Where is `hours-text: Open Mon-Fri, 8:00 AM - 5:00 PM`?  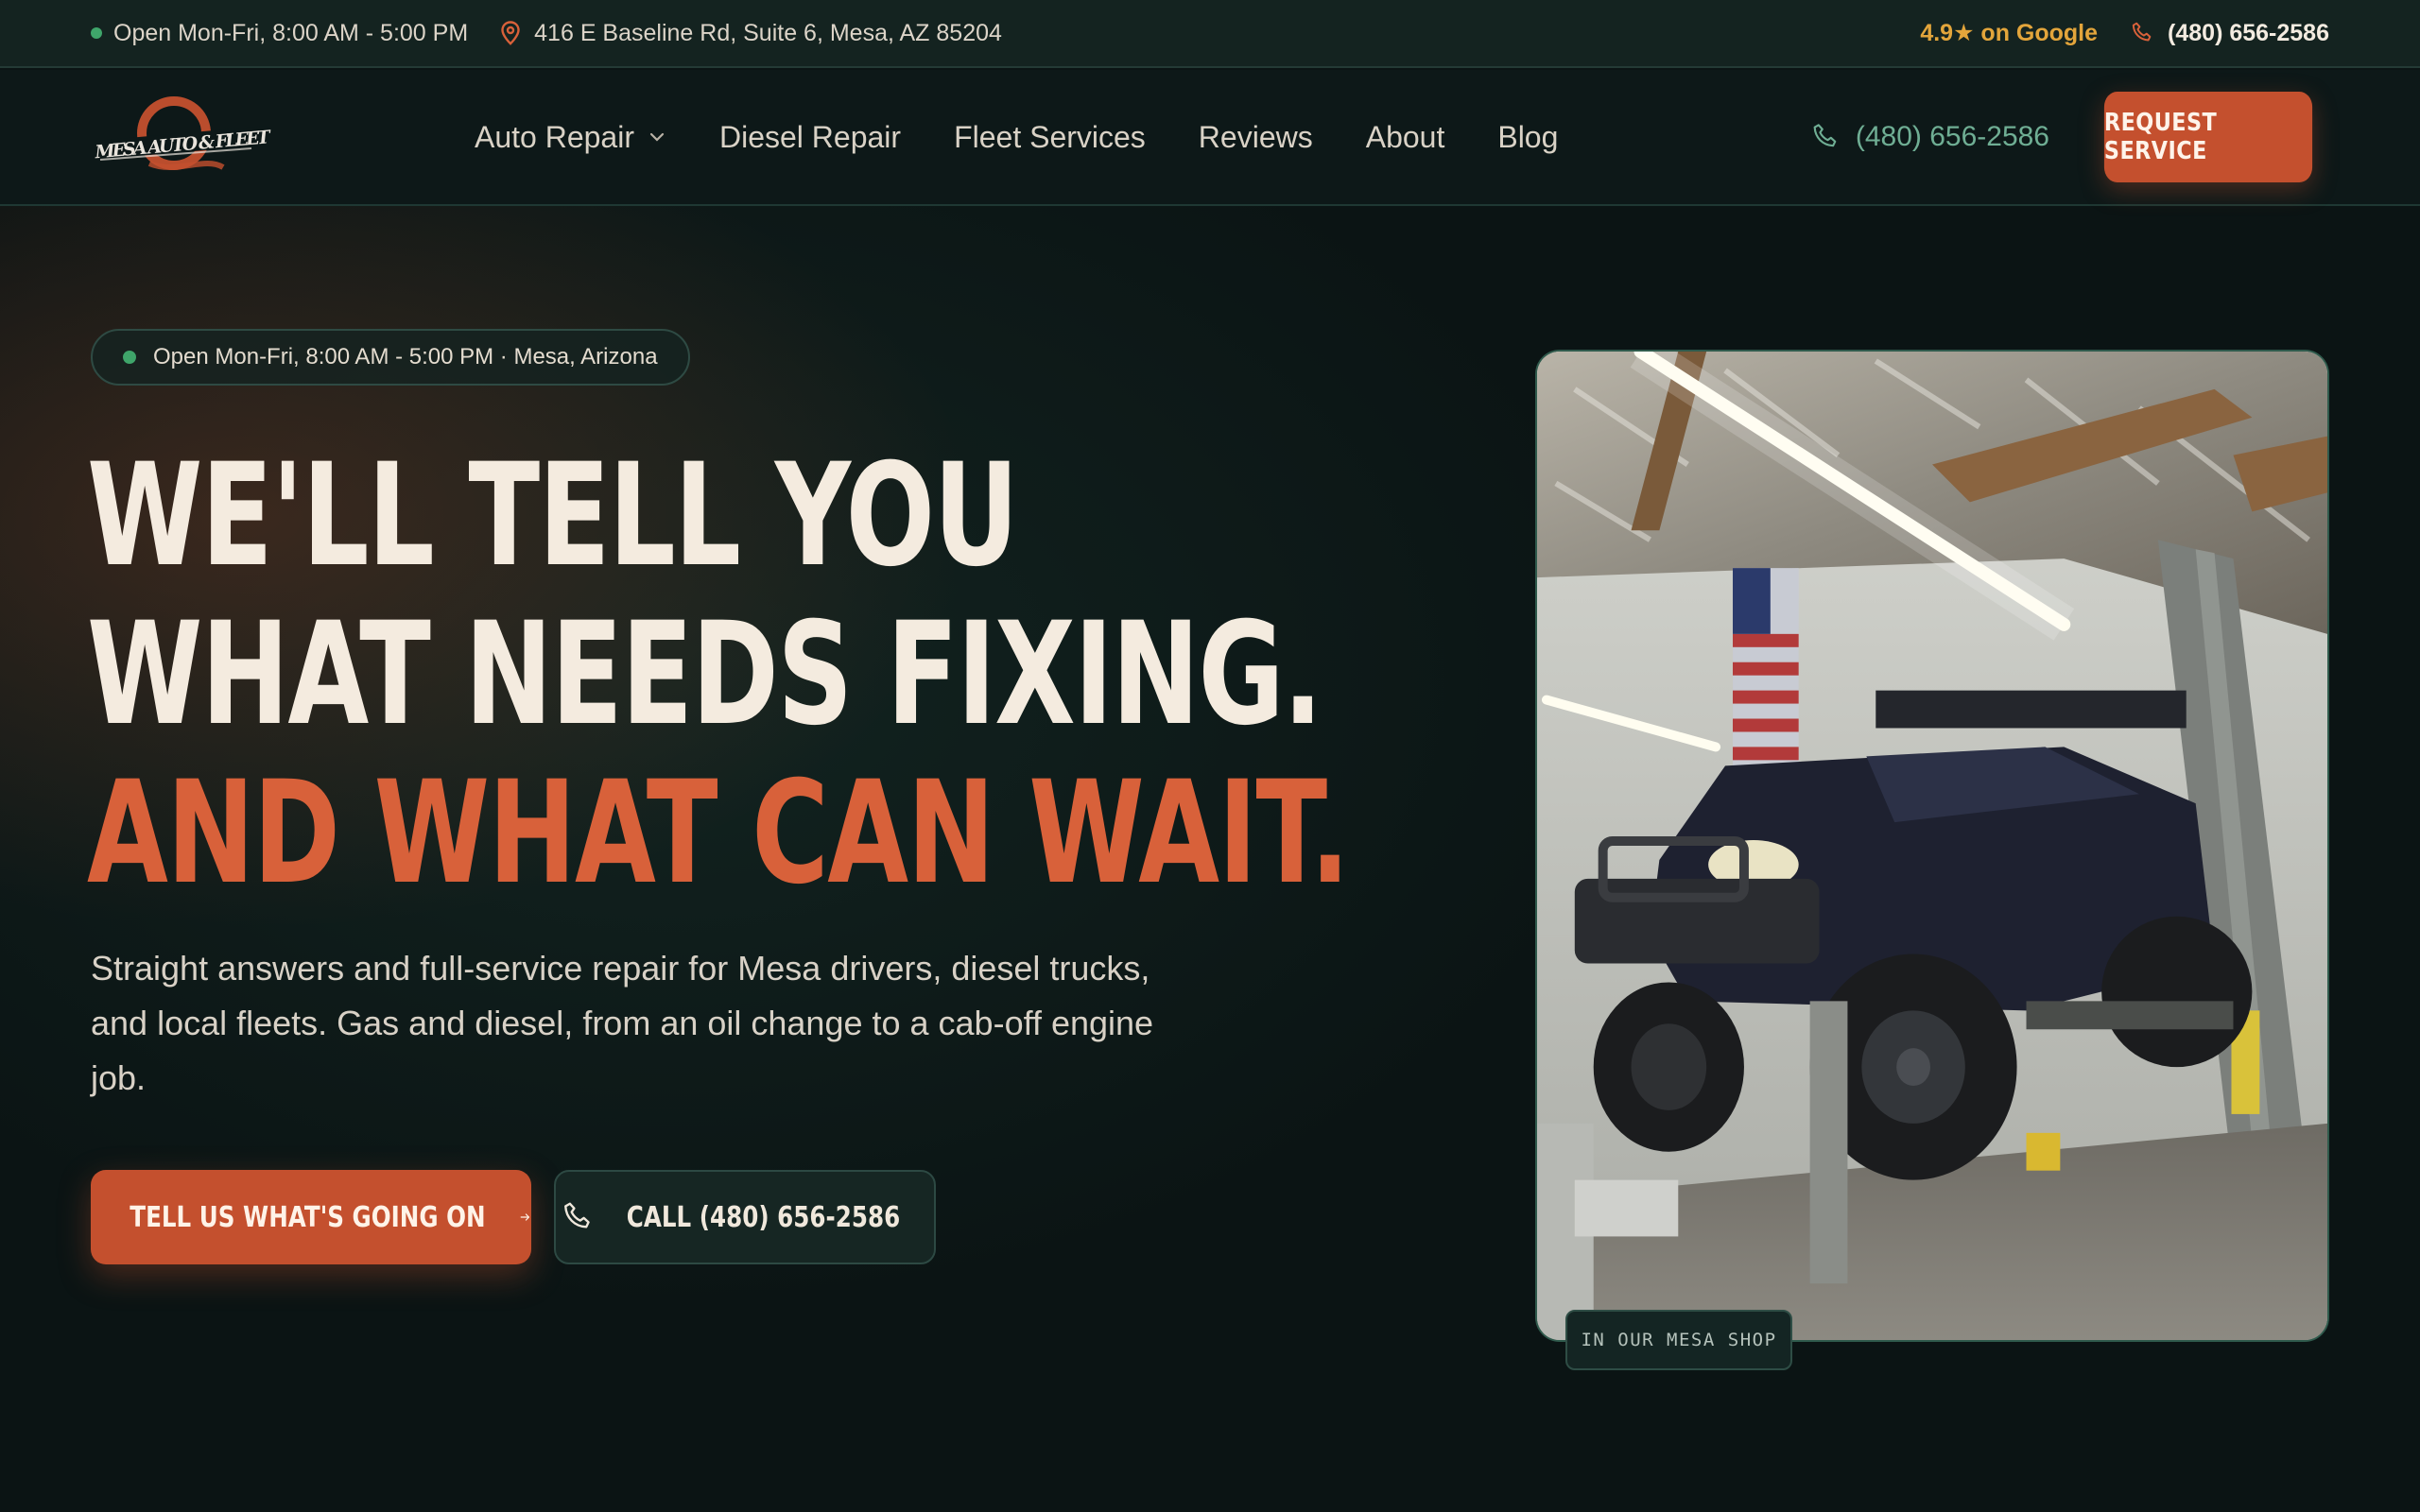
hours-text: Open Mon-Fri, 8:00 AM - 5:00 PM is located at coordinates (291, 32).